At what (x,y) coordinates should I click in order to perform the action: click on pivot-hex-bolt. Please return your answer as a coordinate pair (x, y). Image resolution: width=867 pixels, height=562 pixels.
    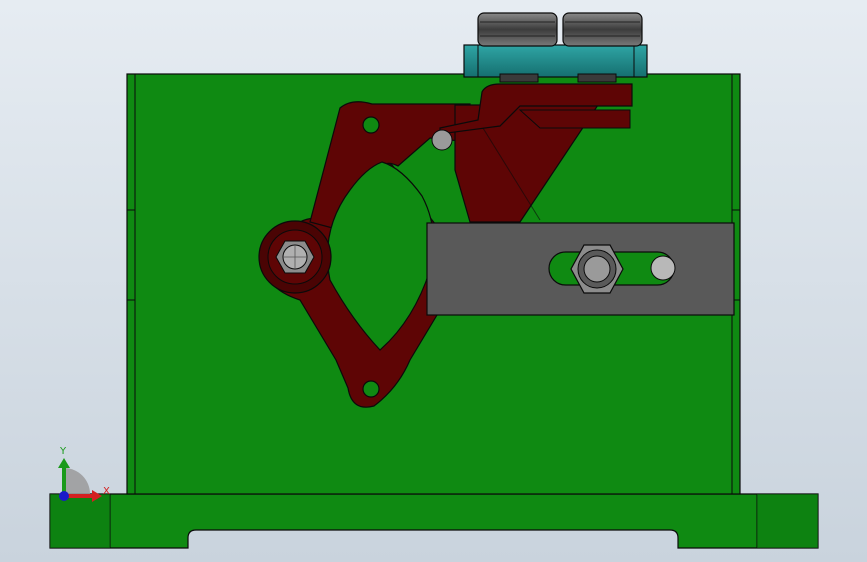
    Looking at the image, I should click on (295, 257).